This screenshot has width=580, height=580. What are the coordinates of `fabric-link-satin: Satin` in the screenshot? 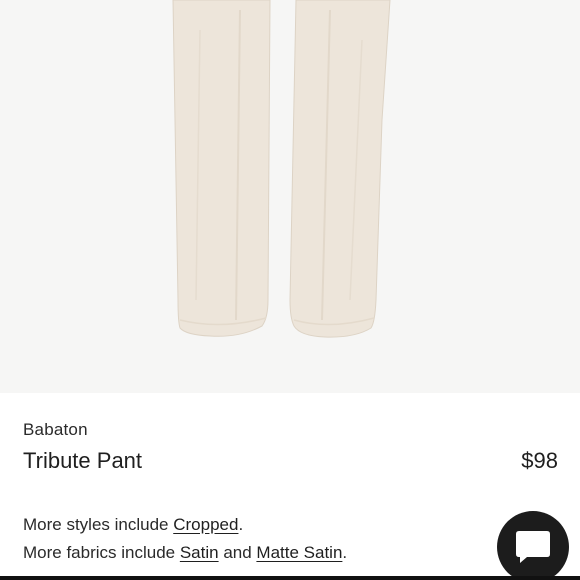 It's located at (199, 552).